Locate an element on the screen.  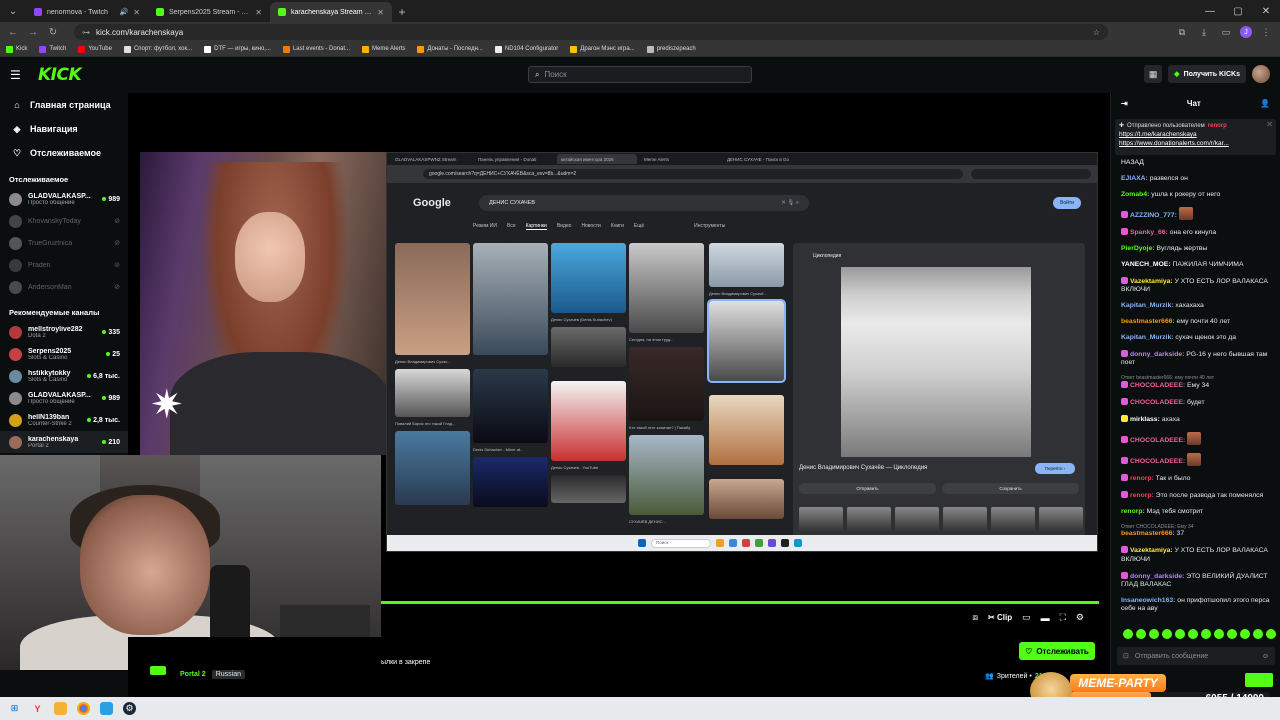
chat-username: mirklass: is located at coordinates (1145, 419).